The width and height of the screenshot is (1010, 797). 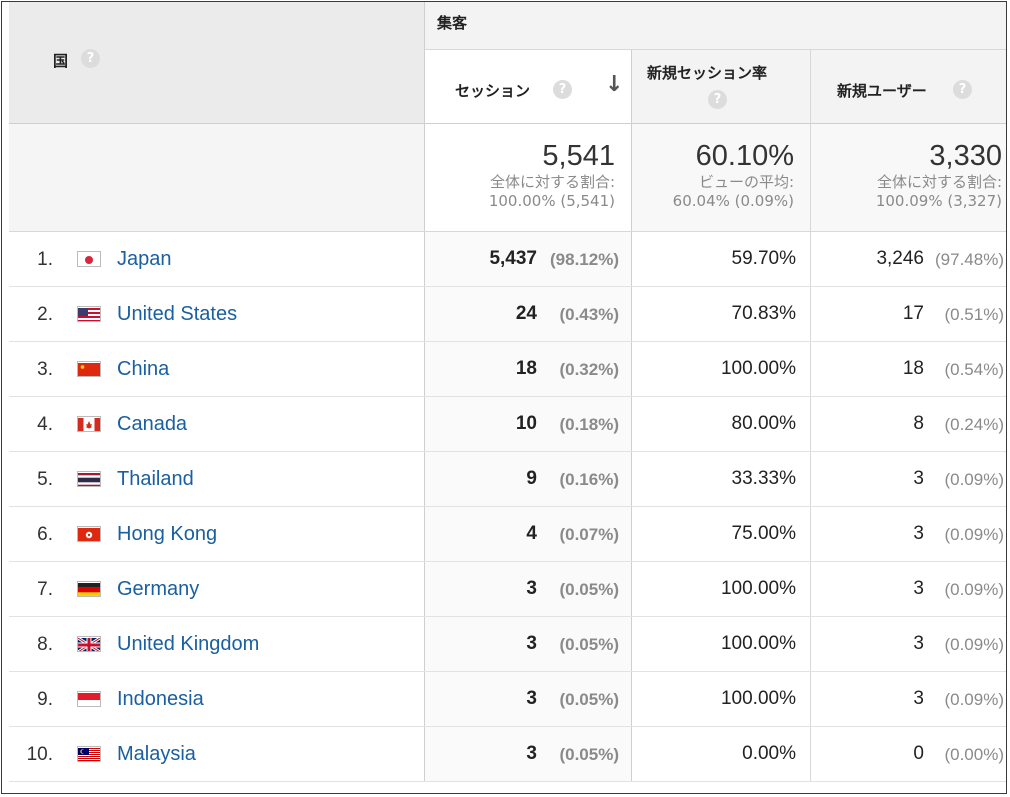 I want to click on country-cell: 9. Indonesia, so click(x=217, y=699).